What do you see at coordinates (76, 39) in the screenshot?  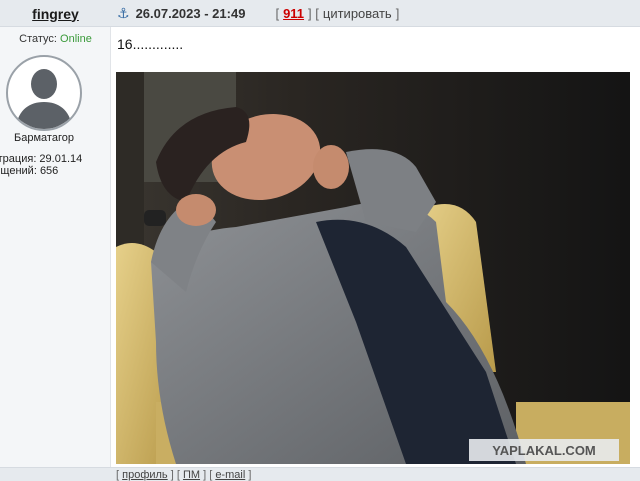 I see `status-value: Online` at bounding box center [76, 39].